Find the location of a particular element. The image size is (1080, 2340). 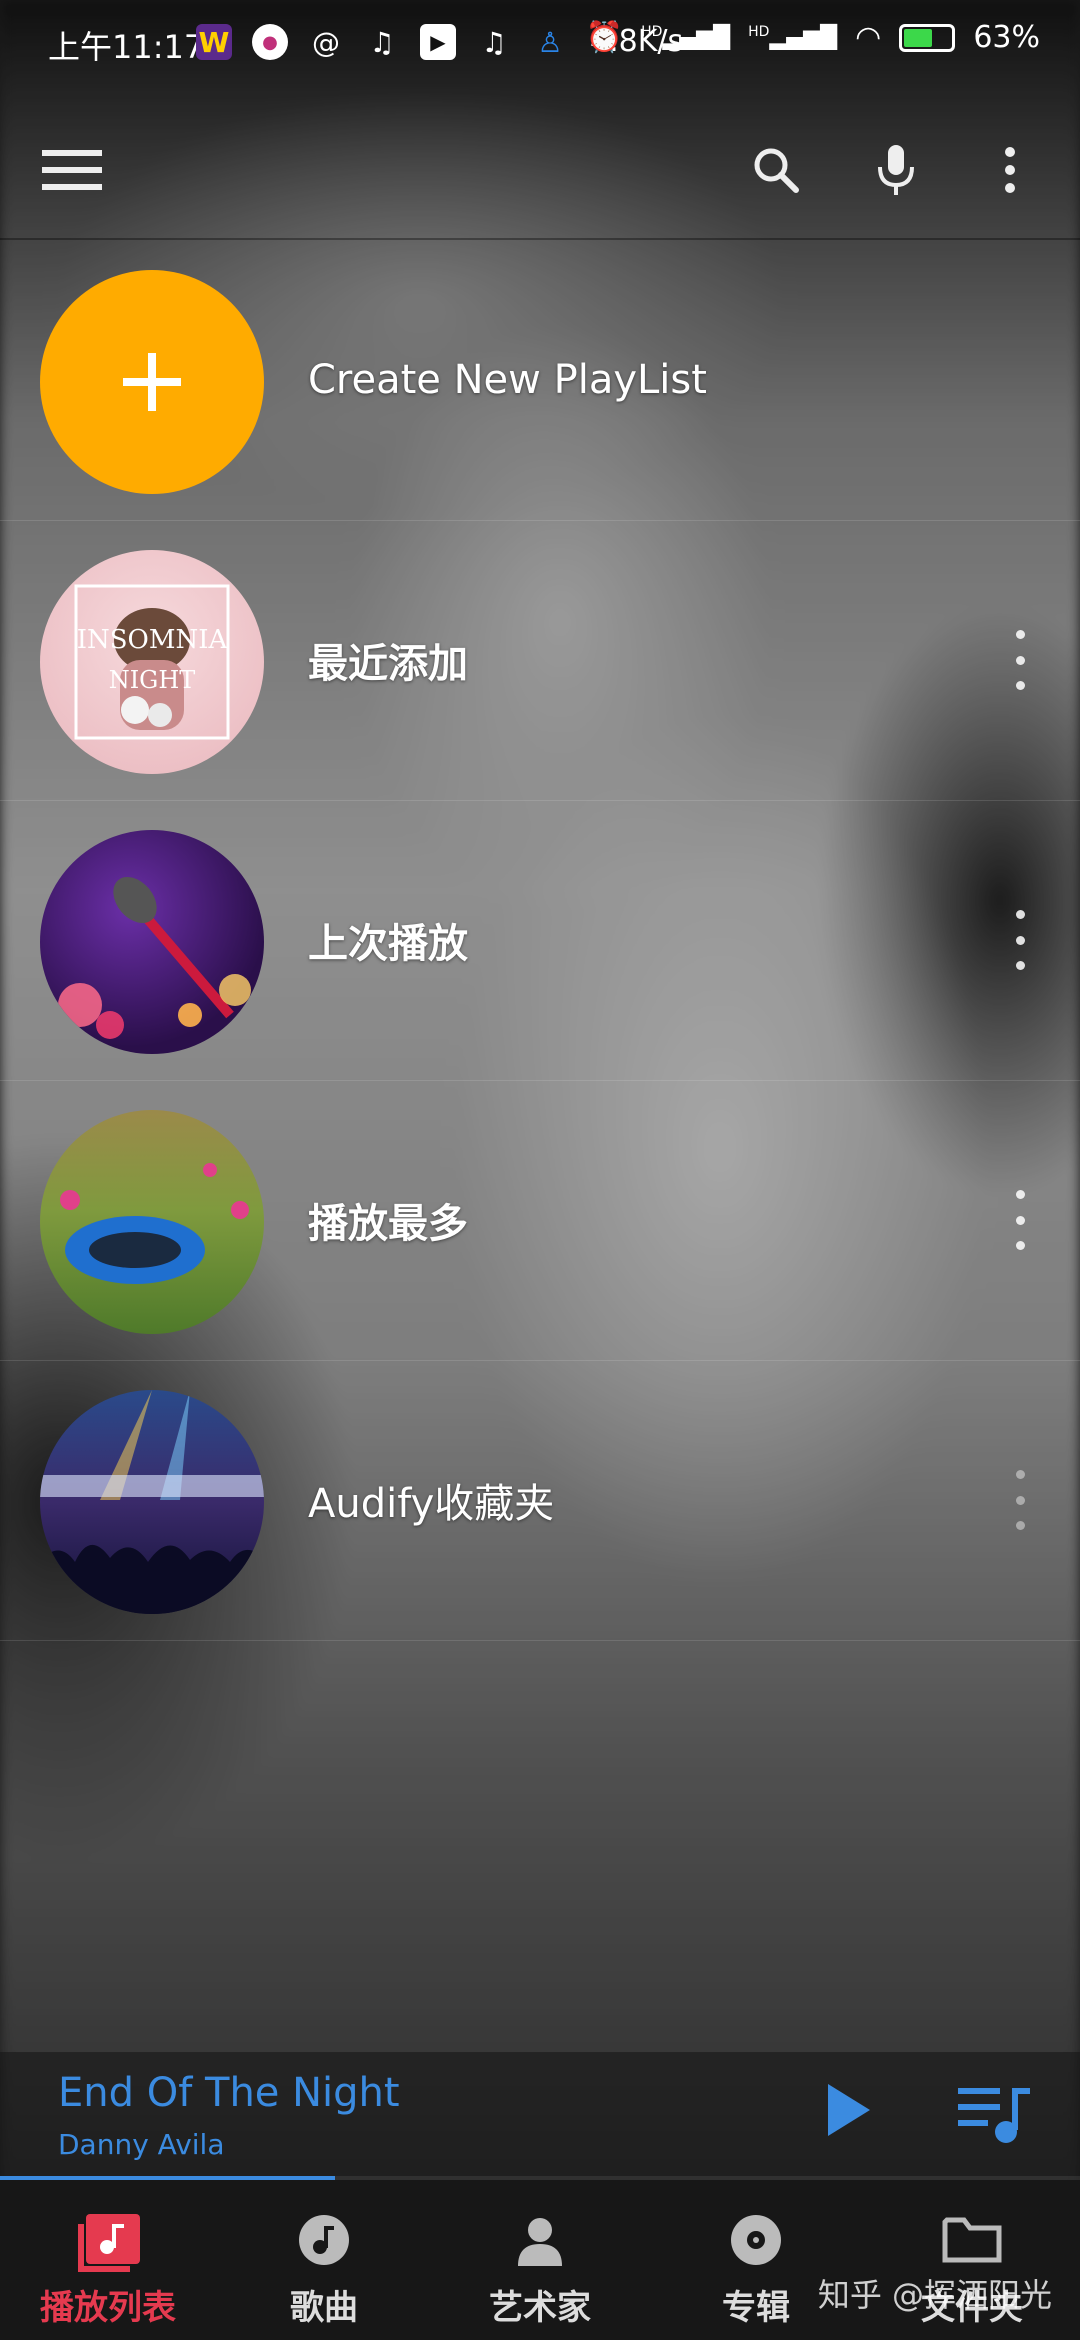

playlist-label: Audify收藏夹 is located at coordinates (431, 1504).